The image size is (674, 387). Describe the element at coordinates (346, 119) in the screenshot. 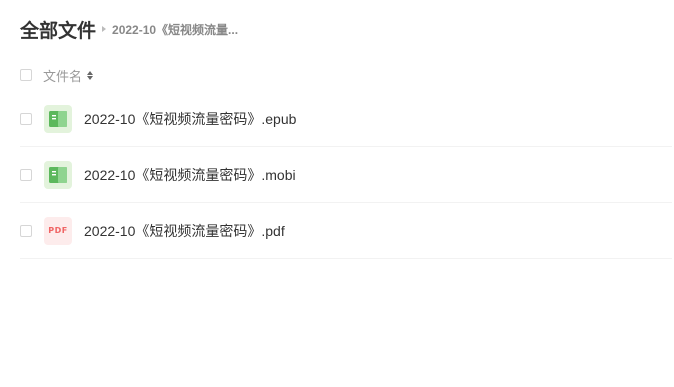

I see `file-row: 2022-10《短视频流量密码》.epub` at that location.